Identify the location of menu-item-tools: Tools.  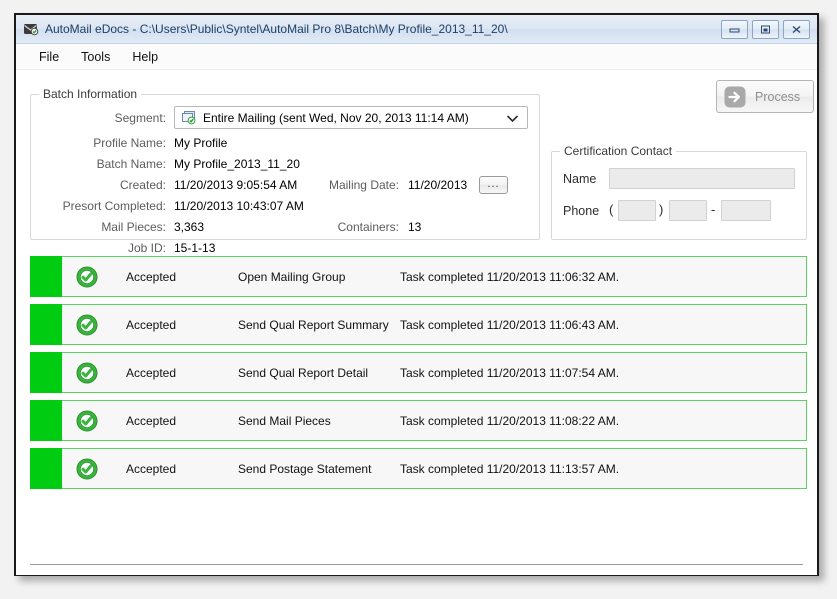
(95, 57).